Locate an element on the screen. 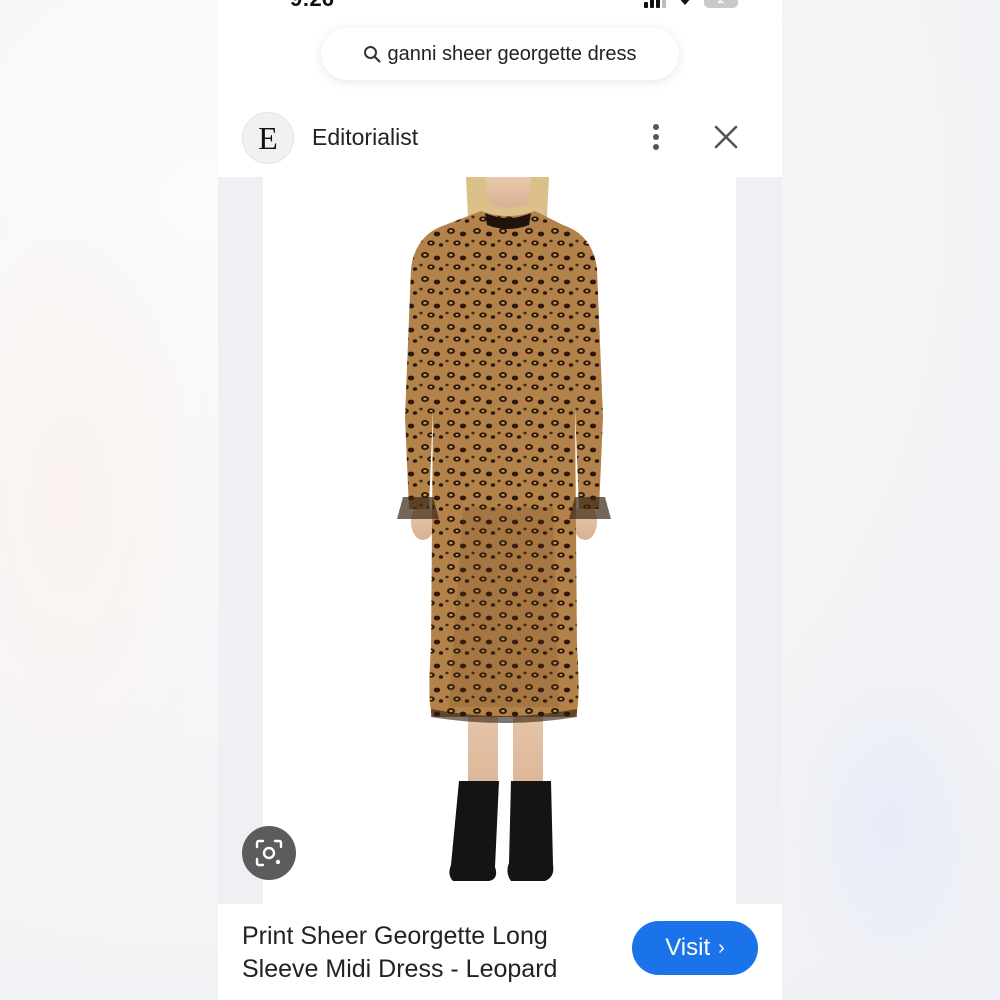 Image resolution: width=1000 pixels, height=1000 pixels. search-query: ganni sheer georgette dress is located at coordinates (512, 53).